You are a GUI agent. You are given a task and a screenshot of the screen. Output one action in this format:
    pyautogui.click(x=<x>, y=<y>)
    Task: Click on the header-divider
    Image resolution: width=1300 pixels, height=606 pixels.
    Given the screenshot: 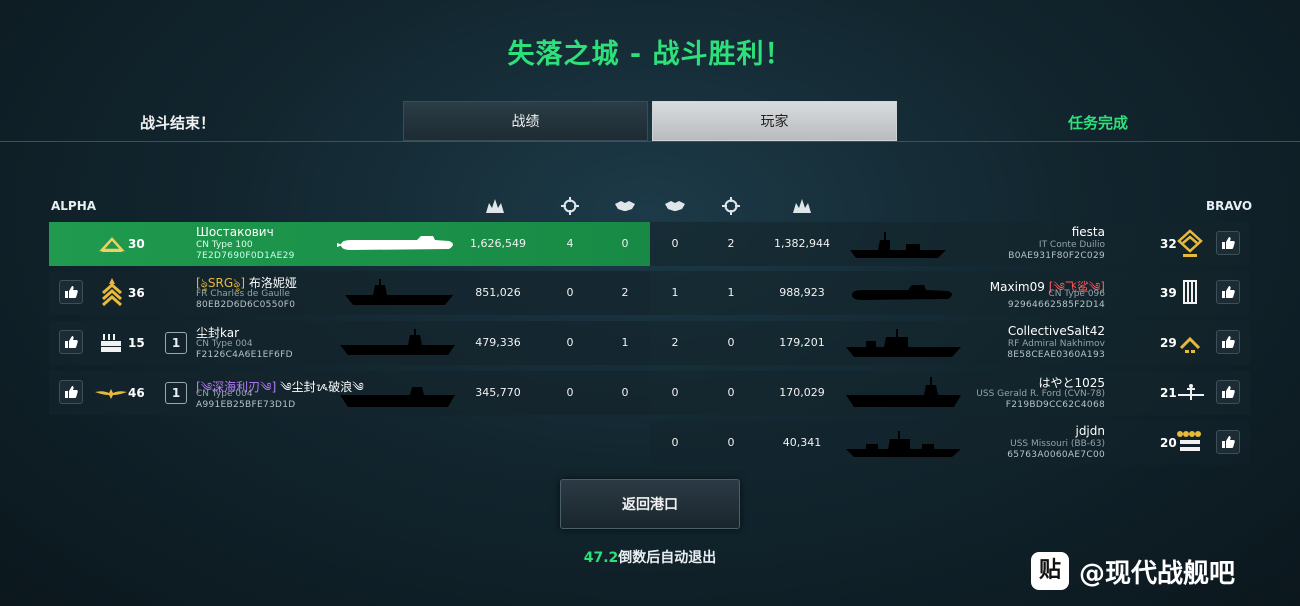 What is the action you would take?
    pyautogui.click(x=650, y=141)
    